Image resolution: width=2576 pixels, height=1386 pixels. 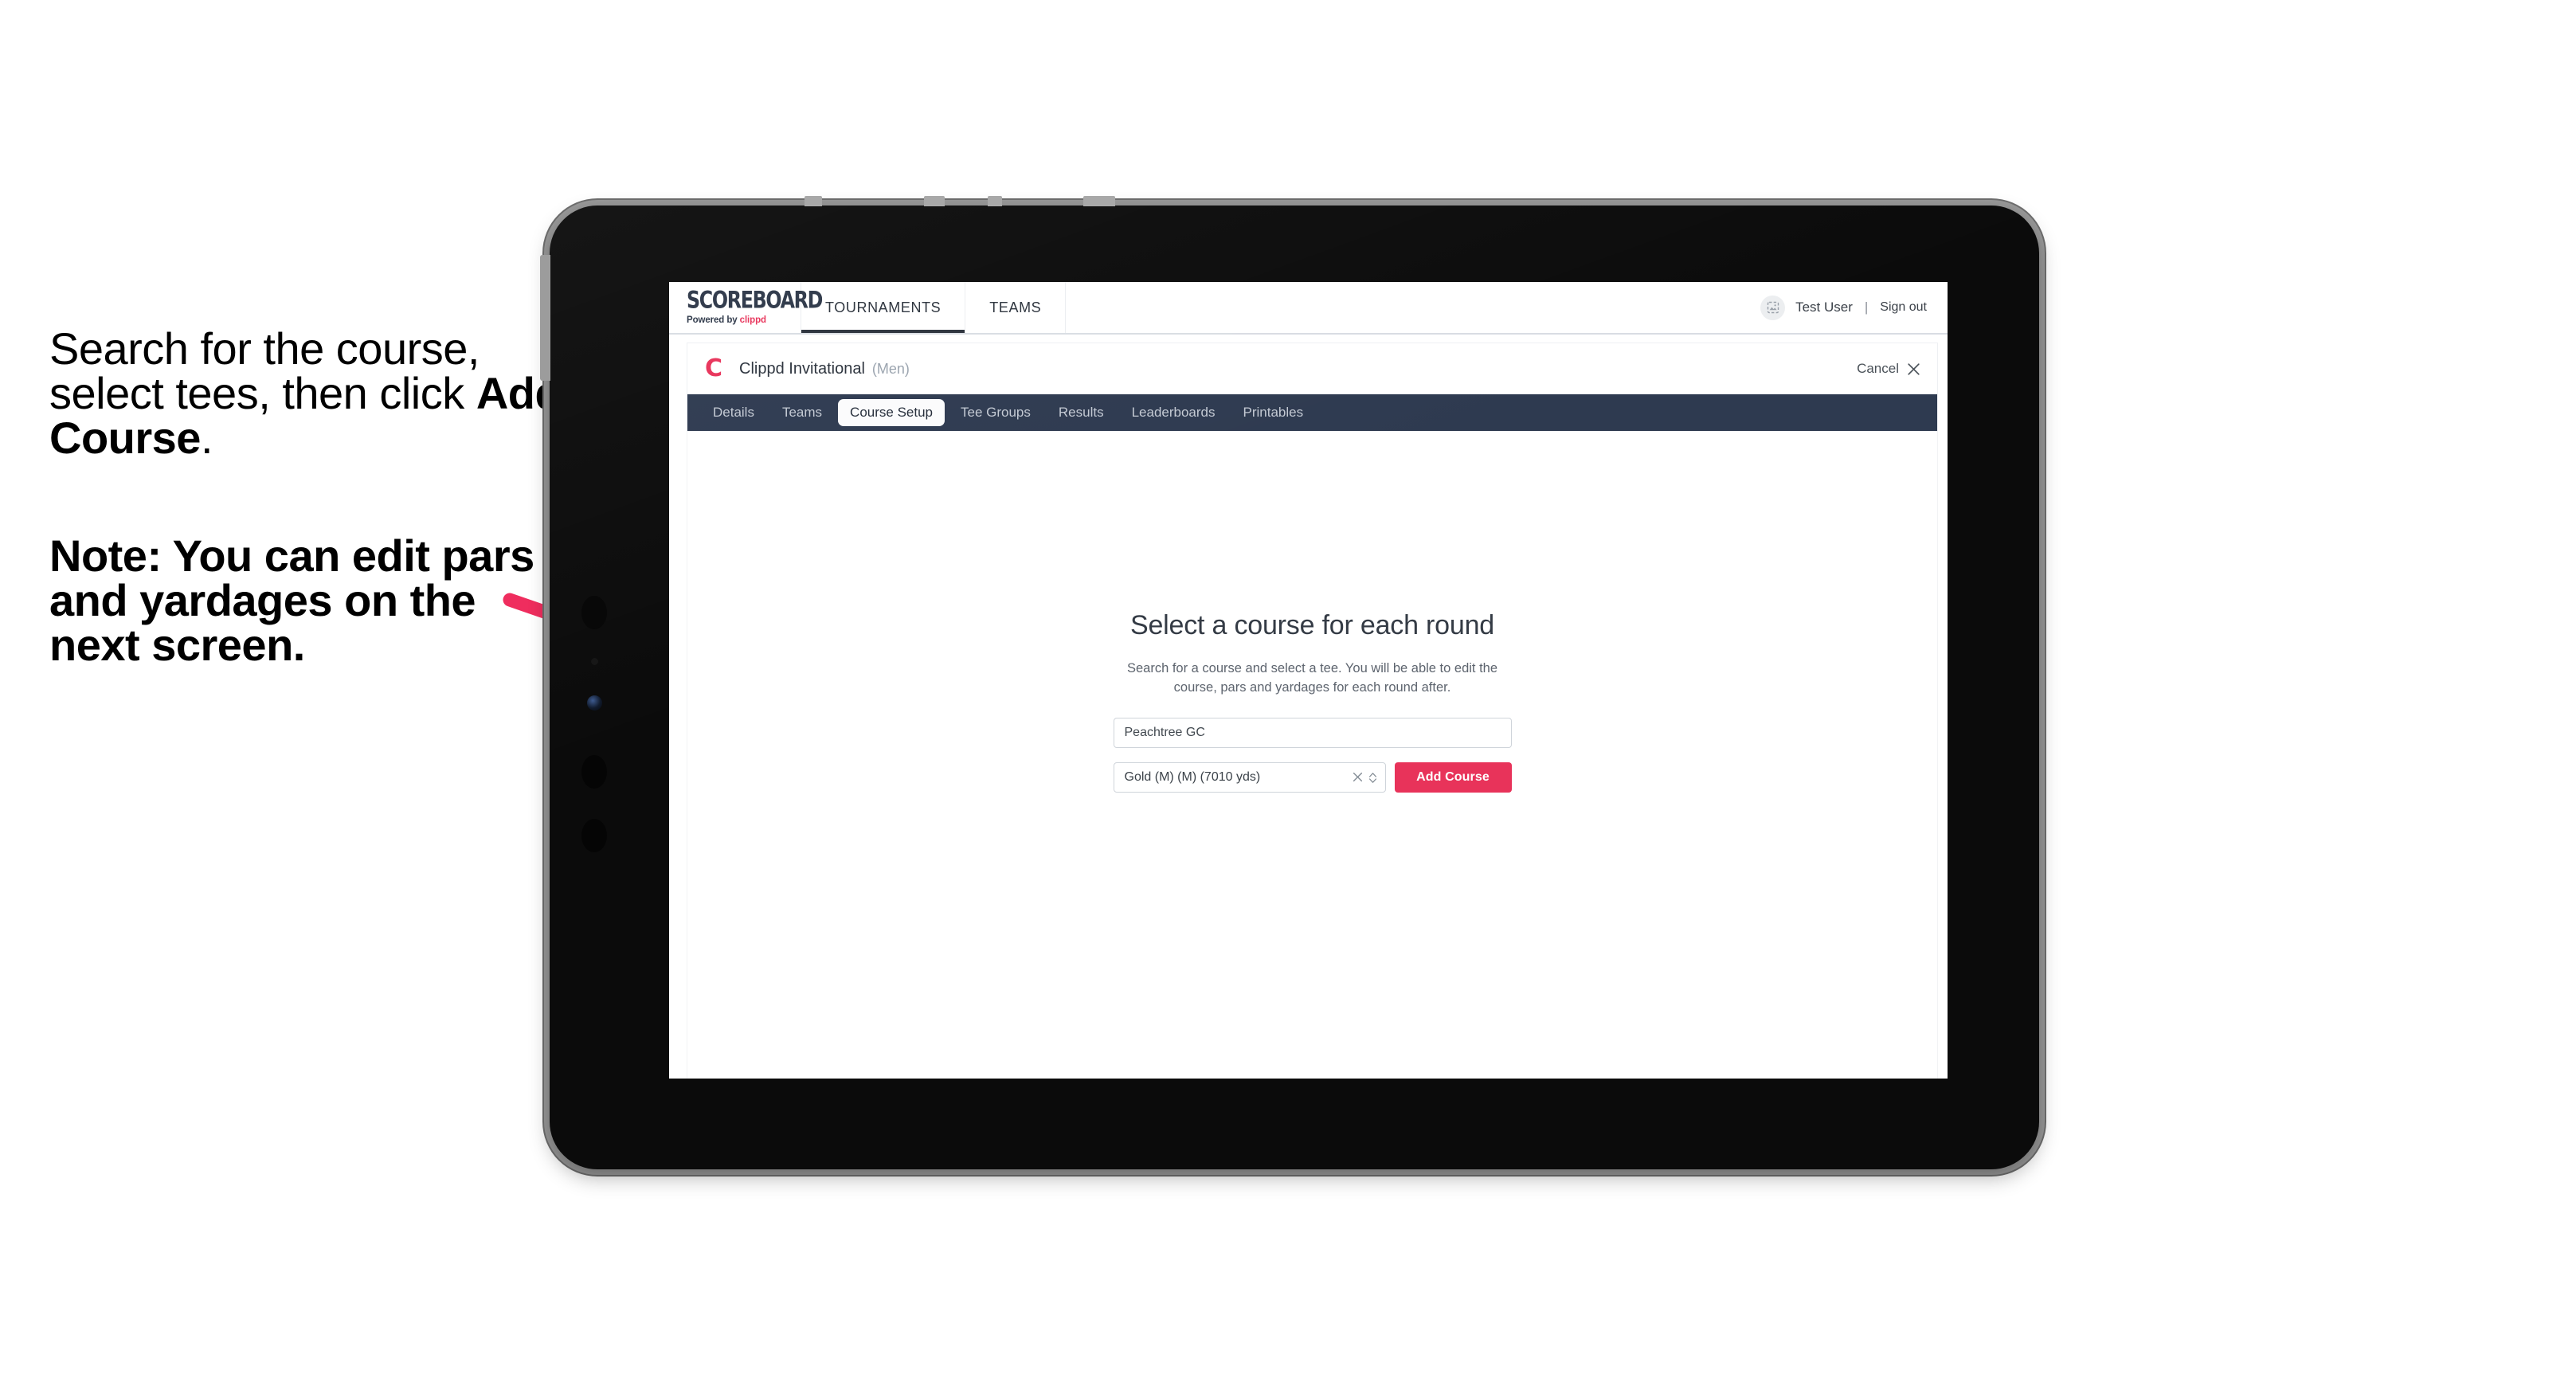 I want to click on device-volume-button, so click(x=545, y=318).